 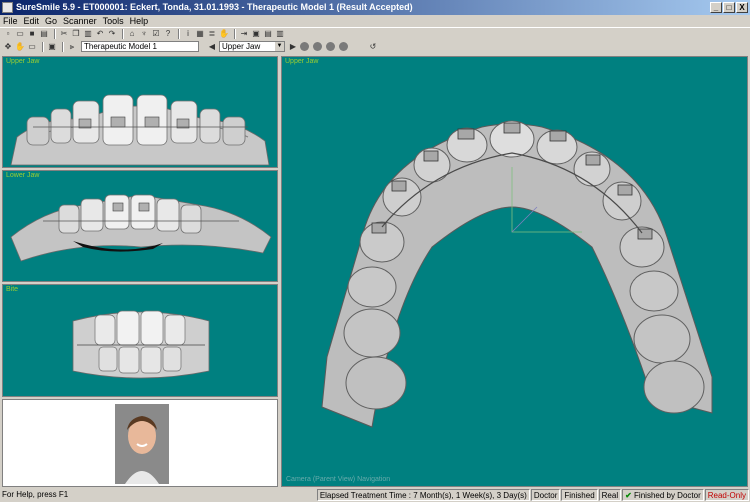 I want to click on jaw-select-value: Upper Jaw, so click(x=241, y=46).